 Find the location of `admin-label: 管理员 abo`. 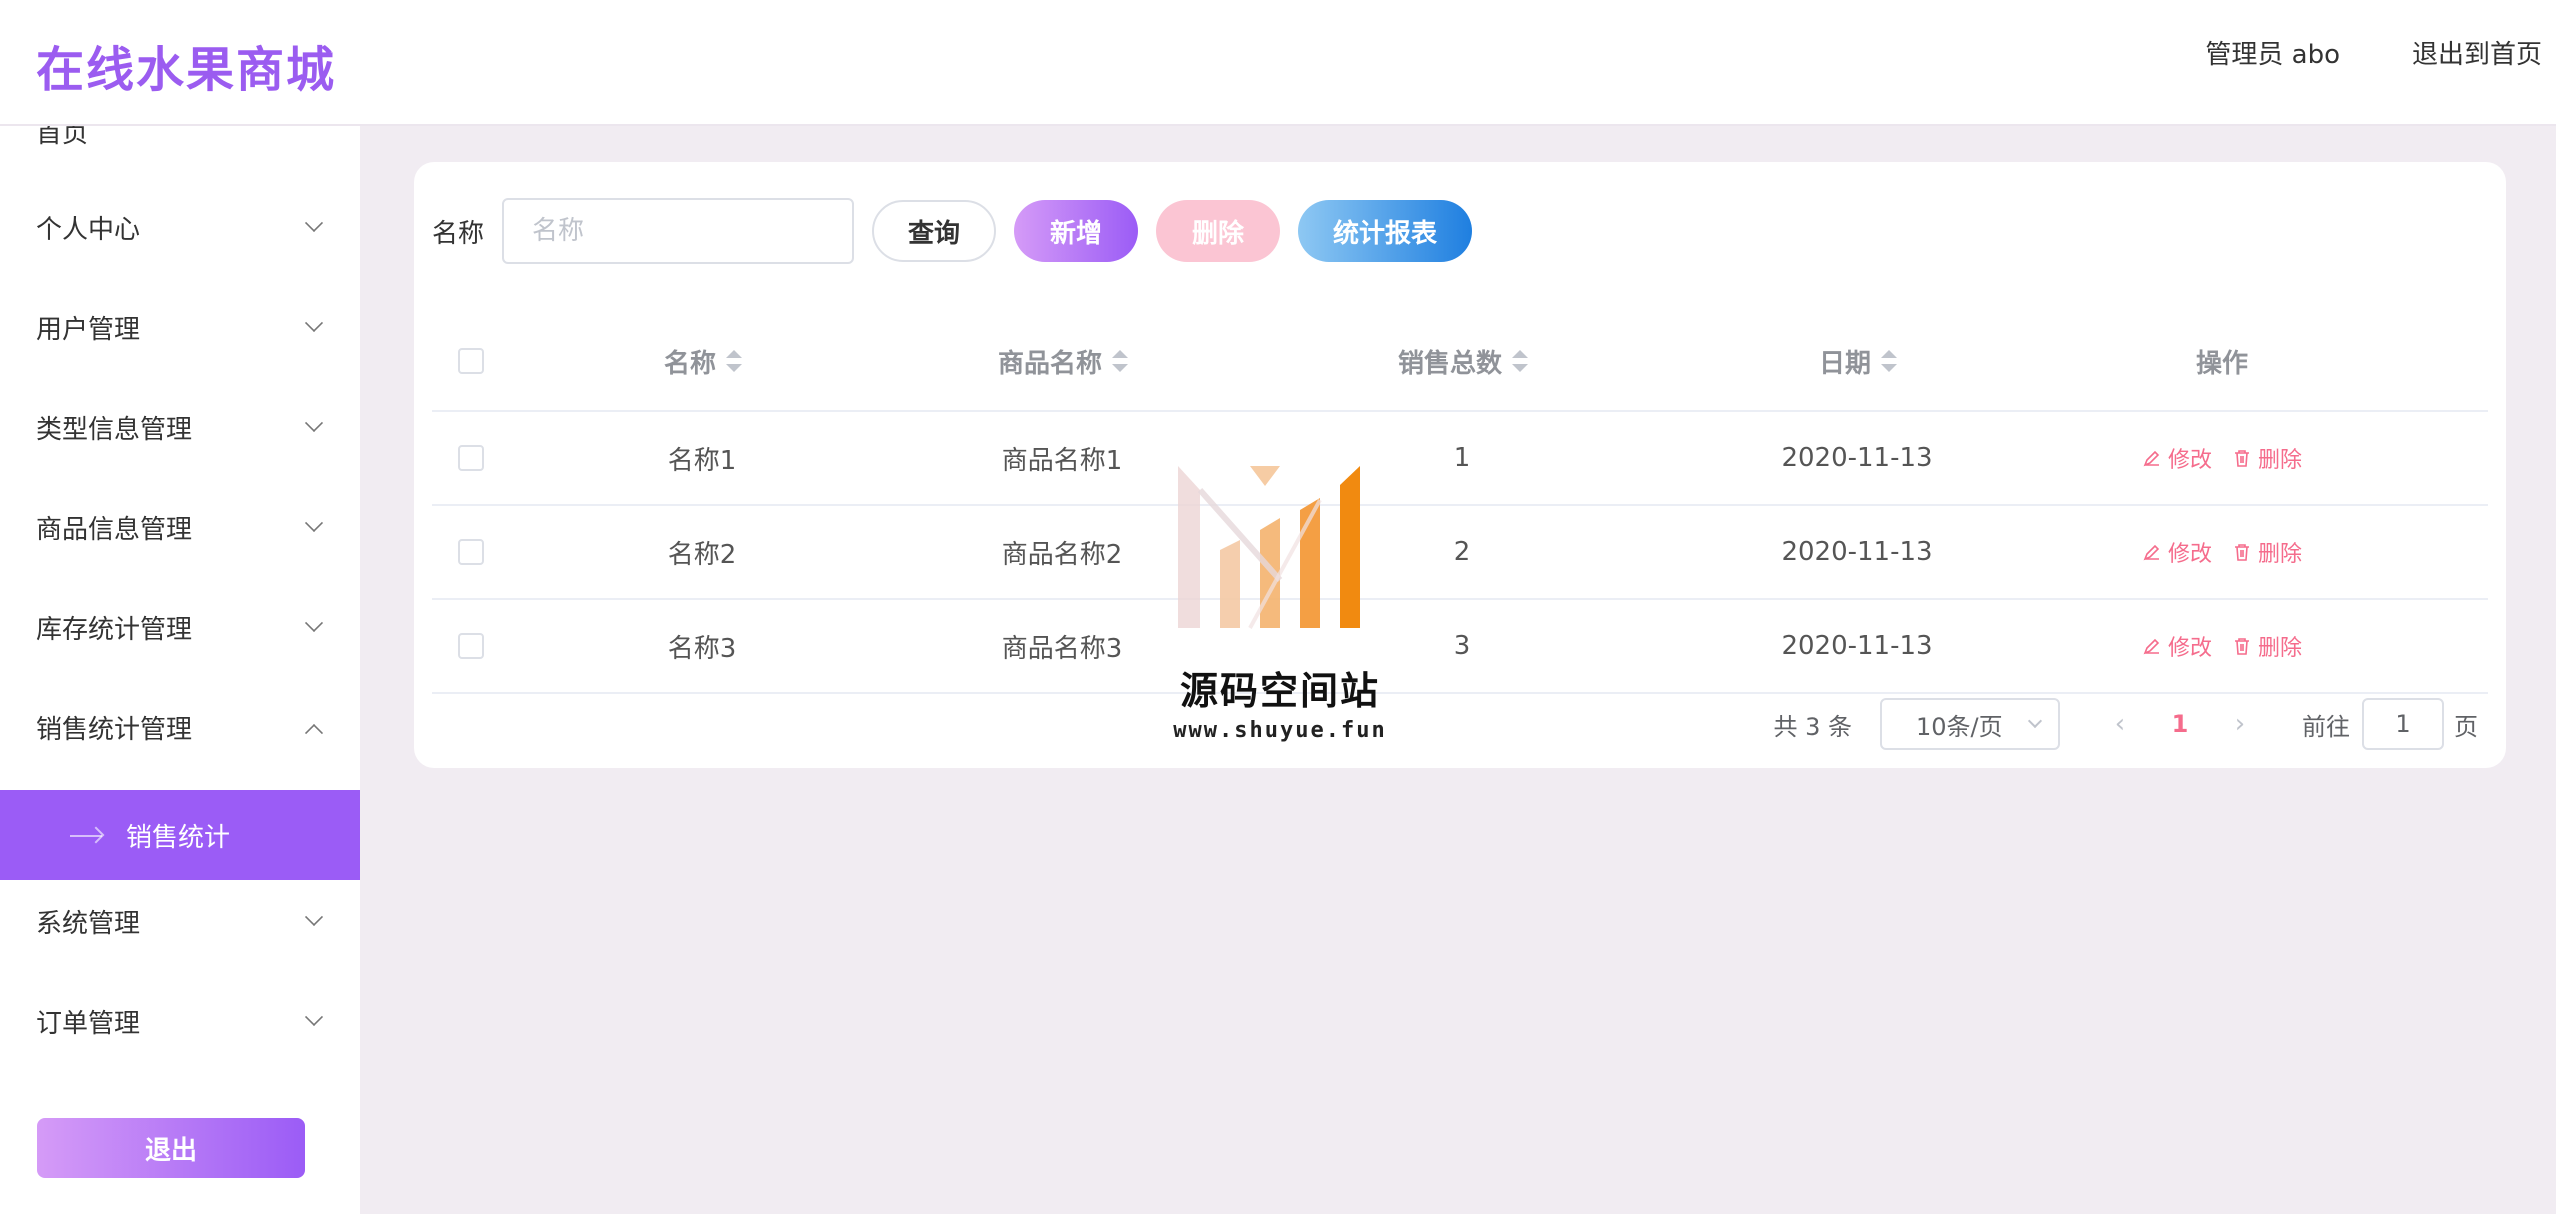

admin-label: 管理员 abo is located at coordinates (2272, 55).